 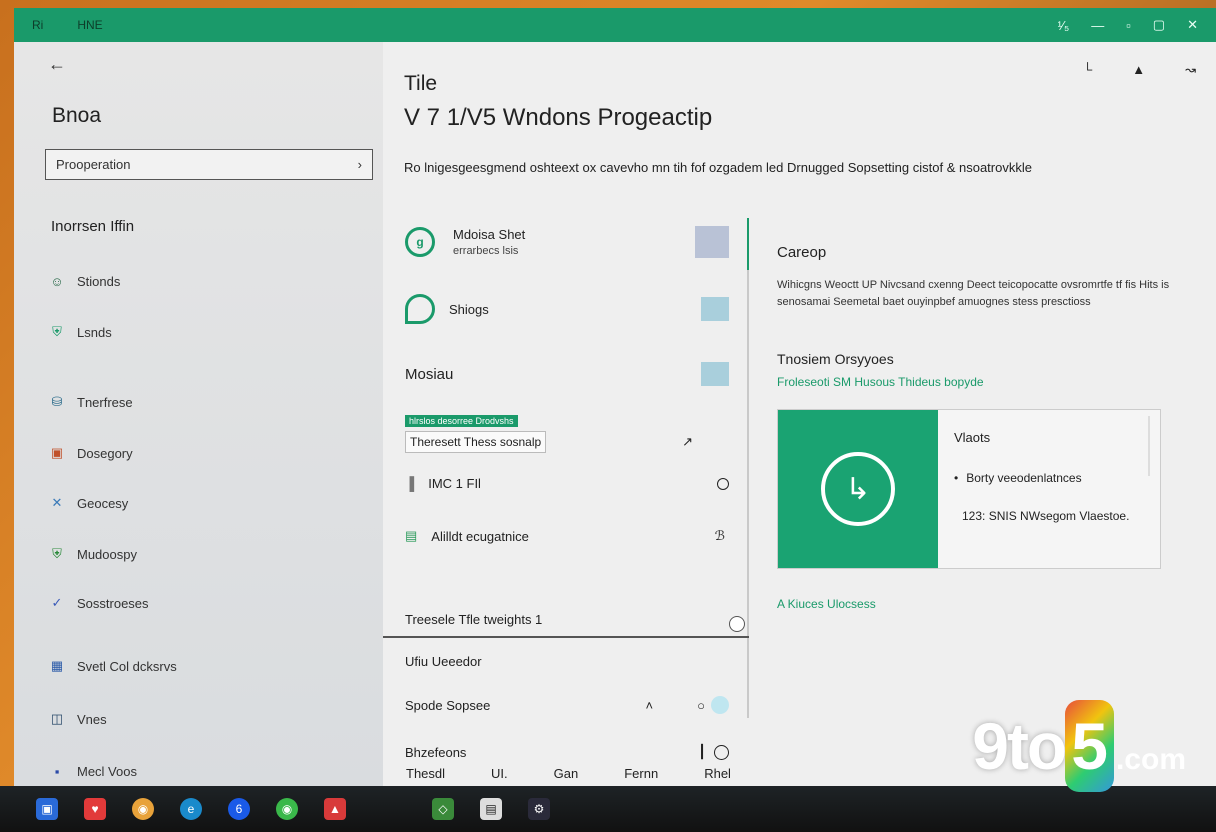 What do you see at coordinates (89, 503) in the screenshot?
I see `sidebar-item-4: ✕ Geocesy` at bounding box center [89, 503].